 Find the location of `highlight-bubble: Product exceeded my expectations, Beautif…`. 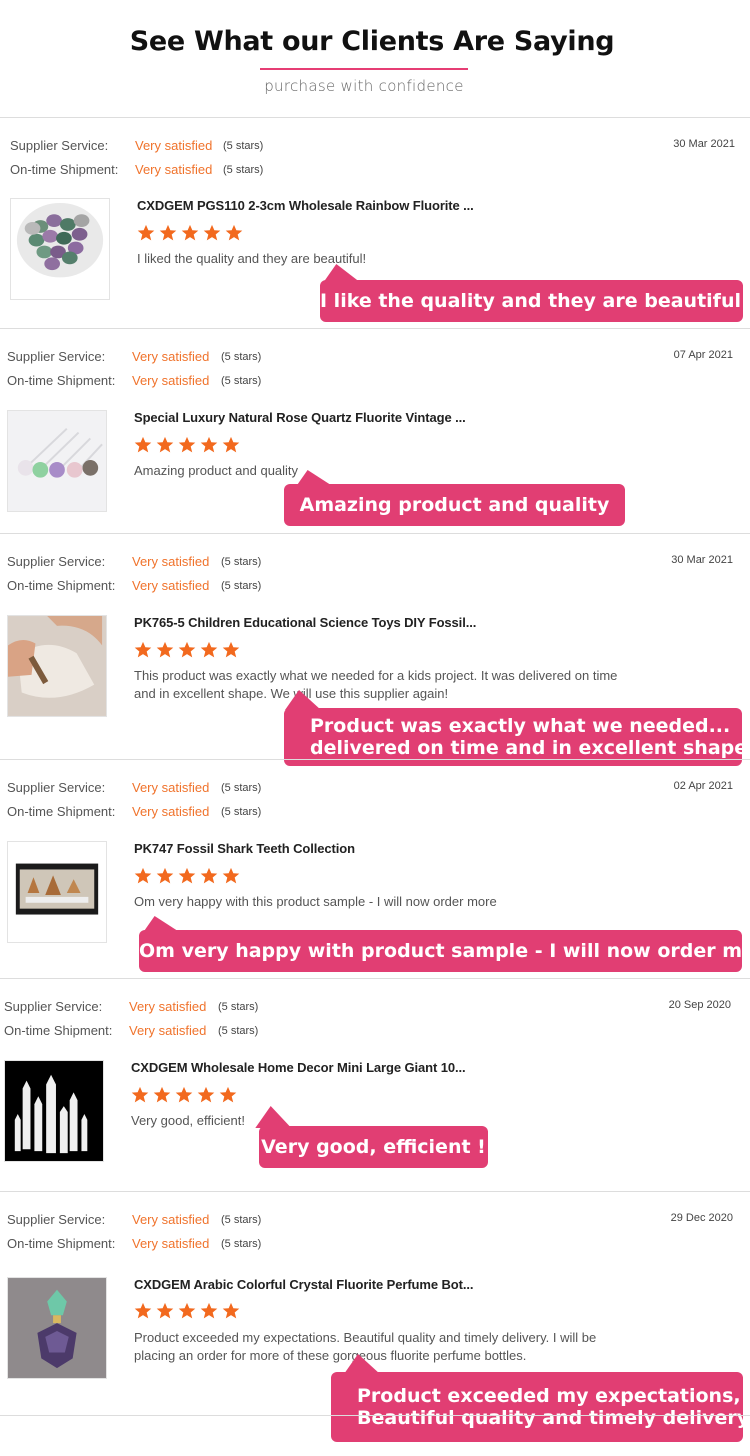

highlight-bubble: Product exceeded my expectations, Beautif… is located at coordinates (540, 1398).